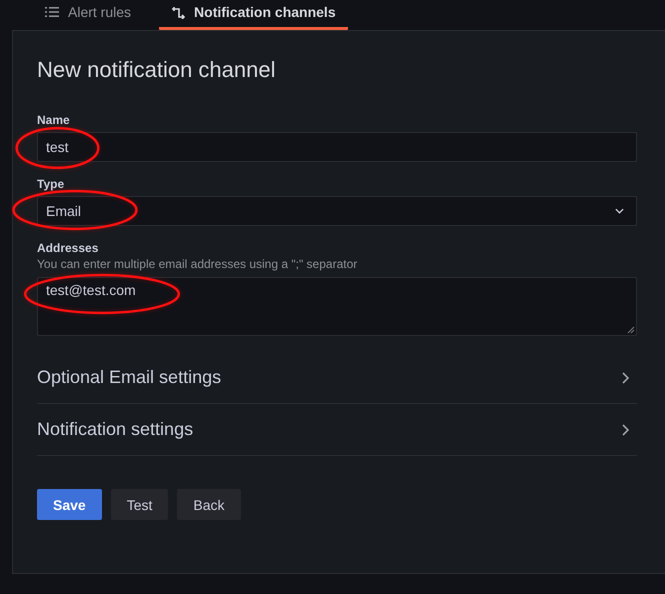  I want to click on page-title: New notification channel, so click(156, 70).